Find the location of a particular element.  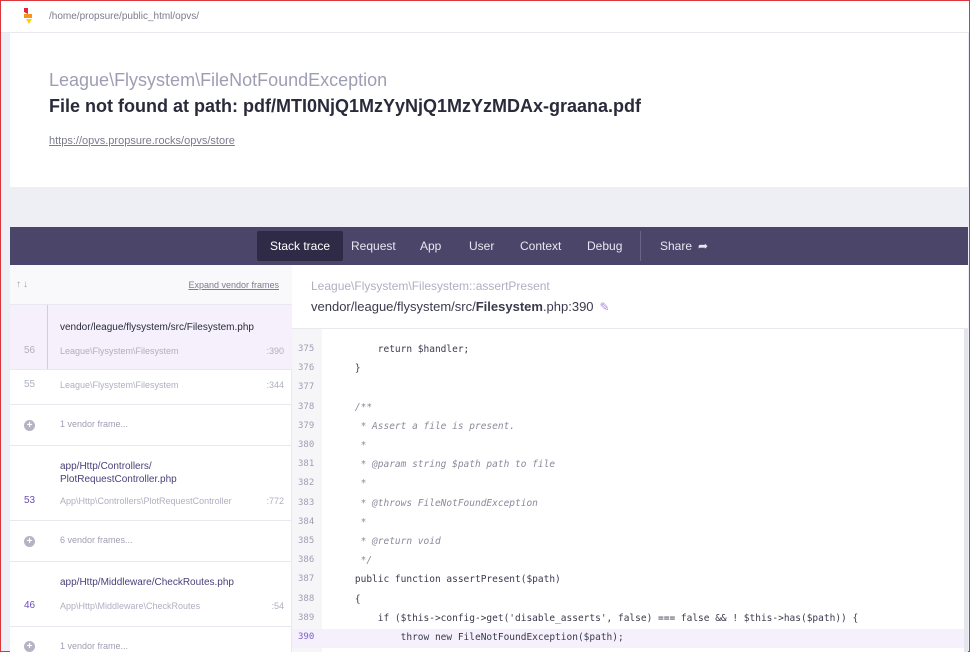

code-line-number: 378 is located at coordinates (306, 407).